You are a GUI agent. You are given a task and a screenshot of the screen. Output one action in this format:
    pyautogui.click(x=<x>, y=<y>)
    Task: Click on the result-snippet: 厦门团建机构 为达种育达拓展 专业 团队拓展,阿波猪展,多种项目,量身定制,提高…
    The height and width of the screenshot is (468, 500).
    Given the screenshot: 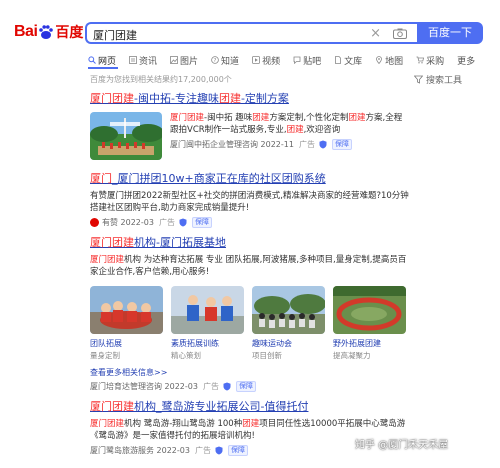 What is the action you would take?
    pyautogui.click(x=248, y=266)
    